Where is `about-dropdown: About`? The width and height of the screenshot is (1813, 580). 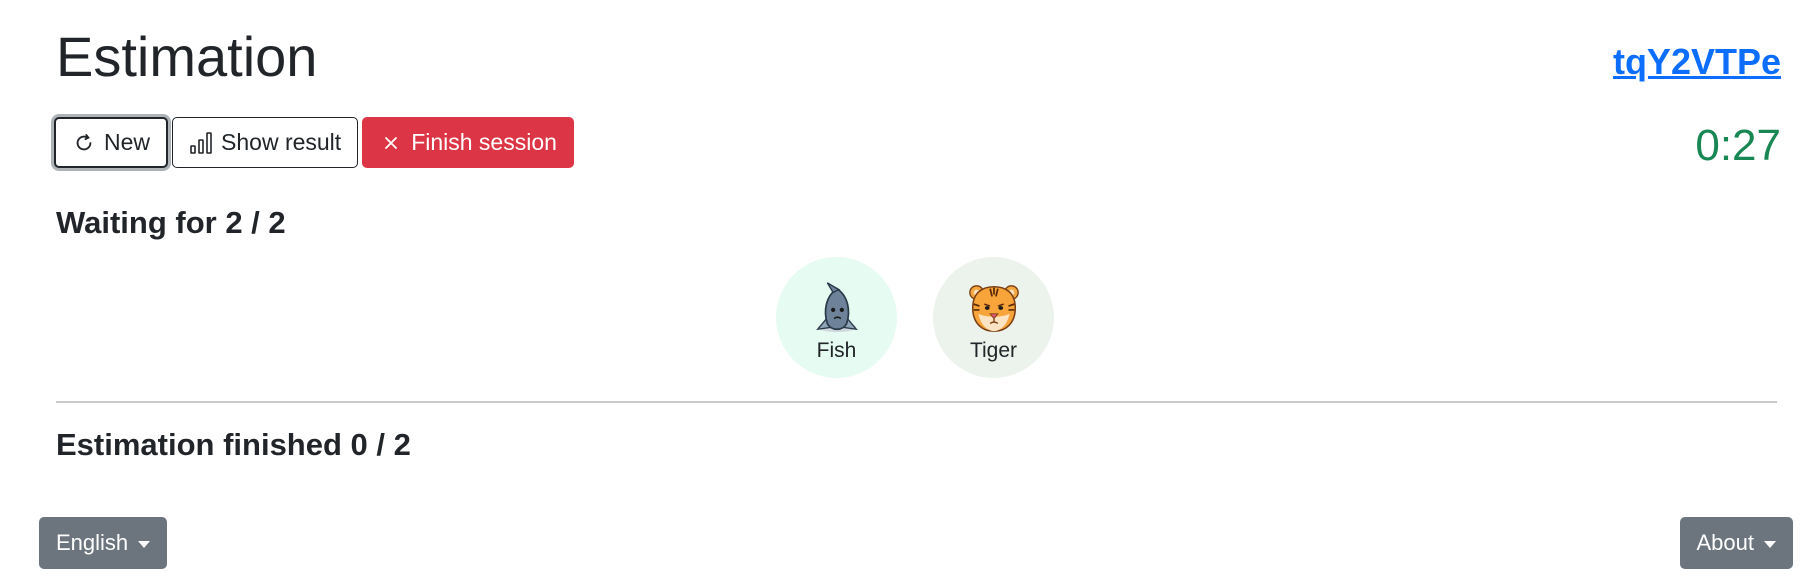
about-dropdown: About is located at coordinates (1736, 543).